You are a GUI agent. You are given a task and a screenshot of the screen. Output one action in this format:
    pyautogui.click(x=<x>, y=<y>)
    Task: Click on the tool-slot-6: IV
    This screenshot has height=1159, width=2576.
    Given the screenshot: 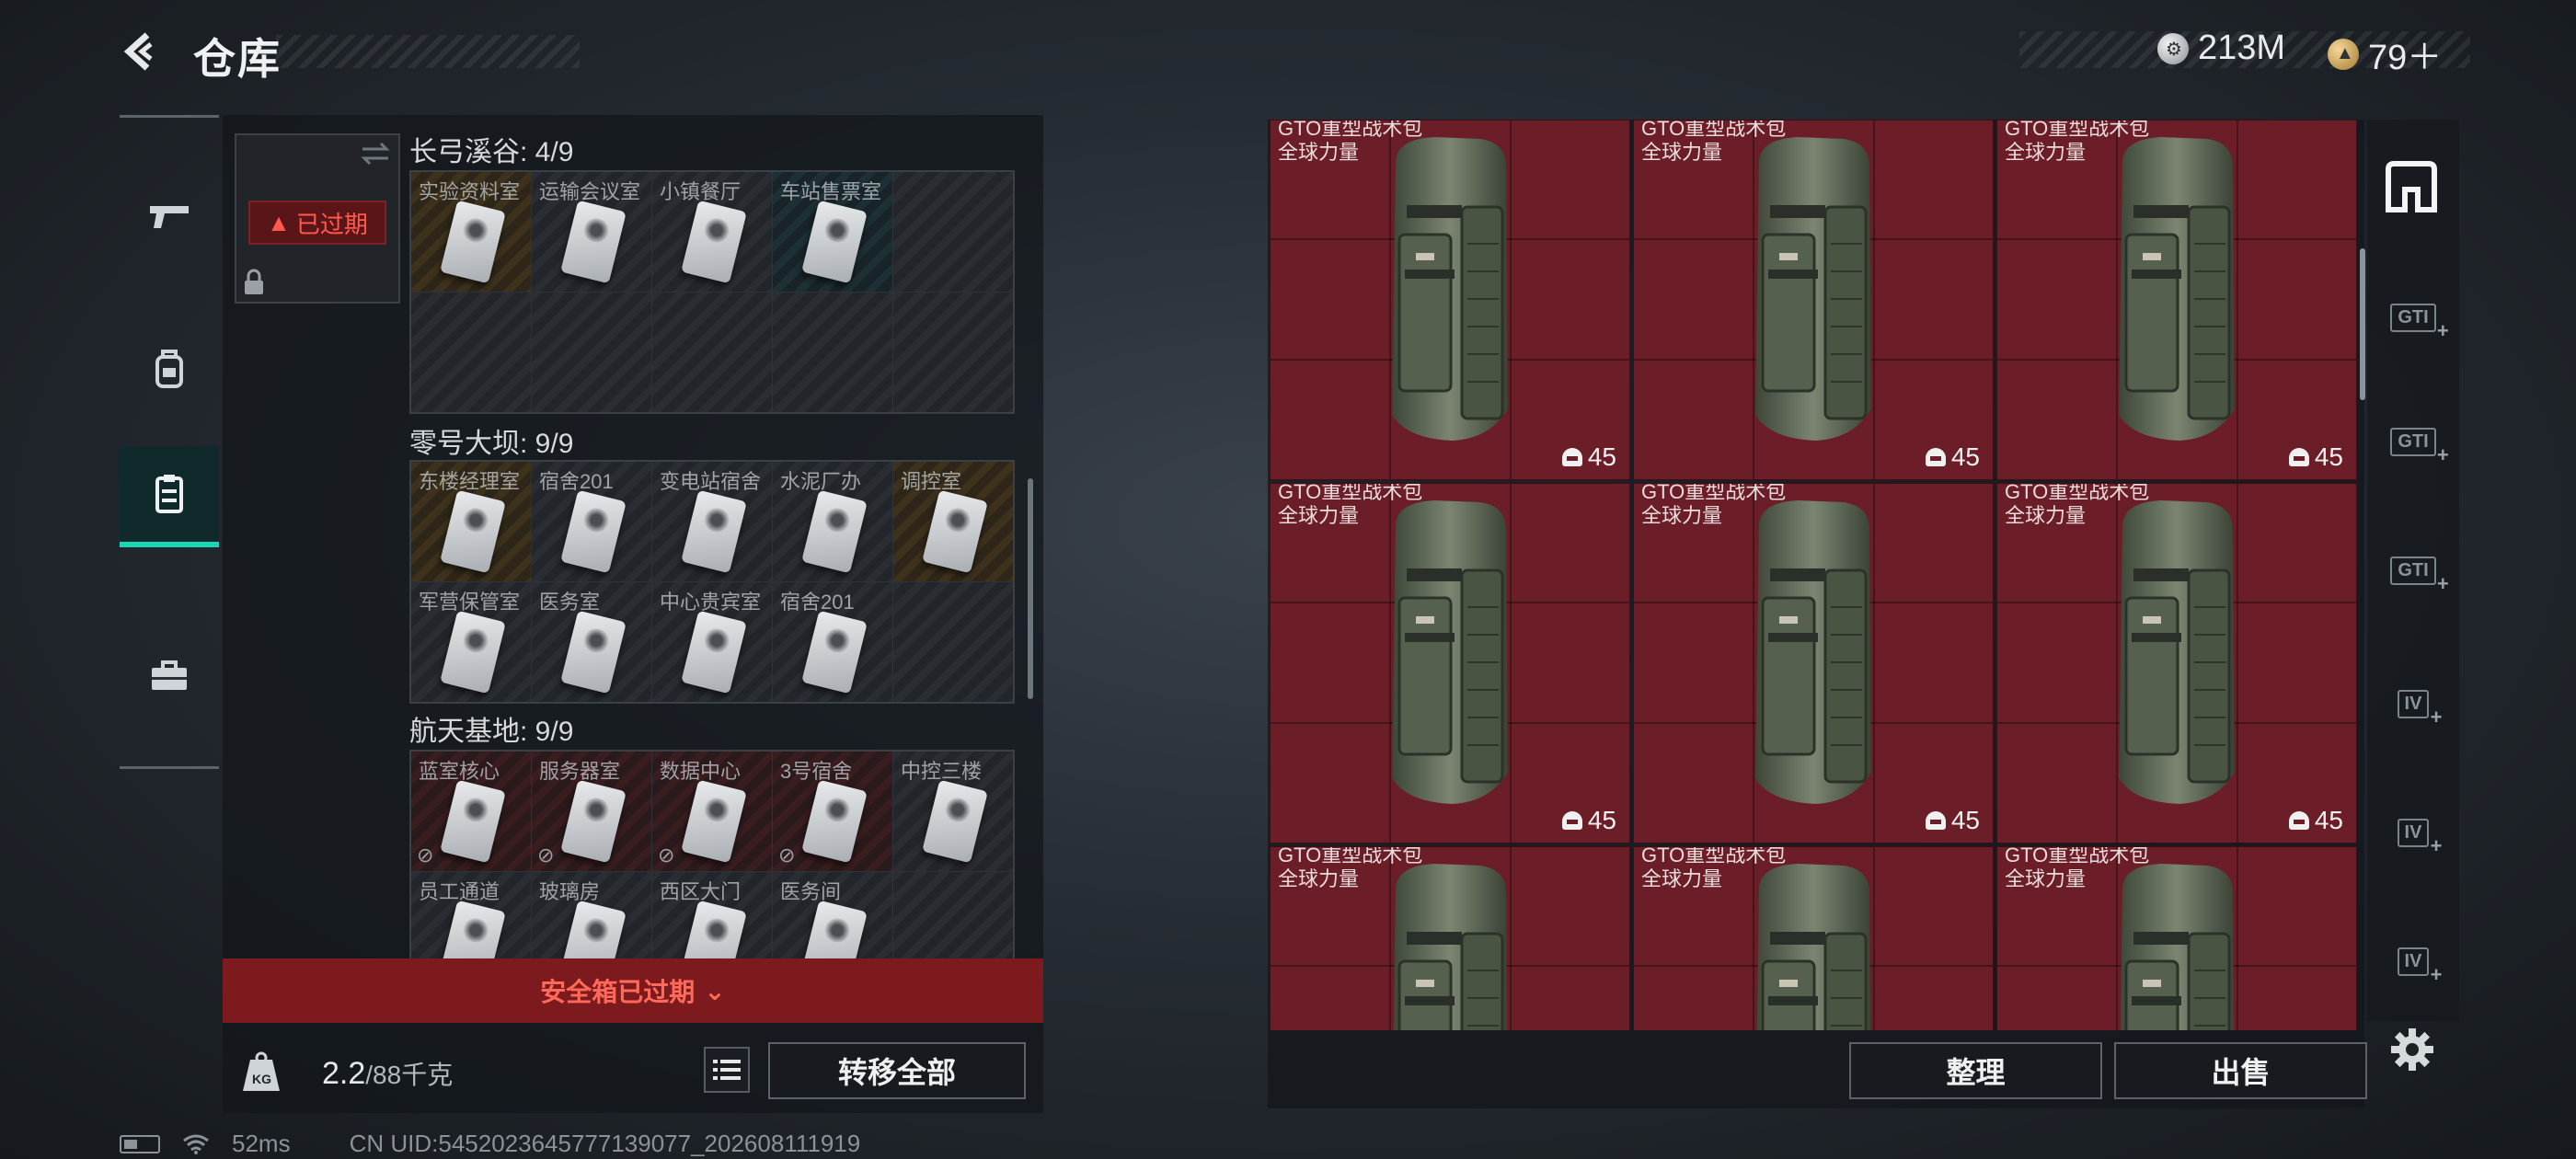 What is the action you would take?
    pyautogui.click(x=2413, y=961)
    